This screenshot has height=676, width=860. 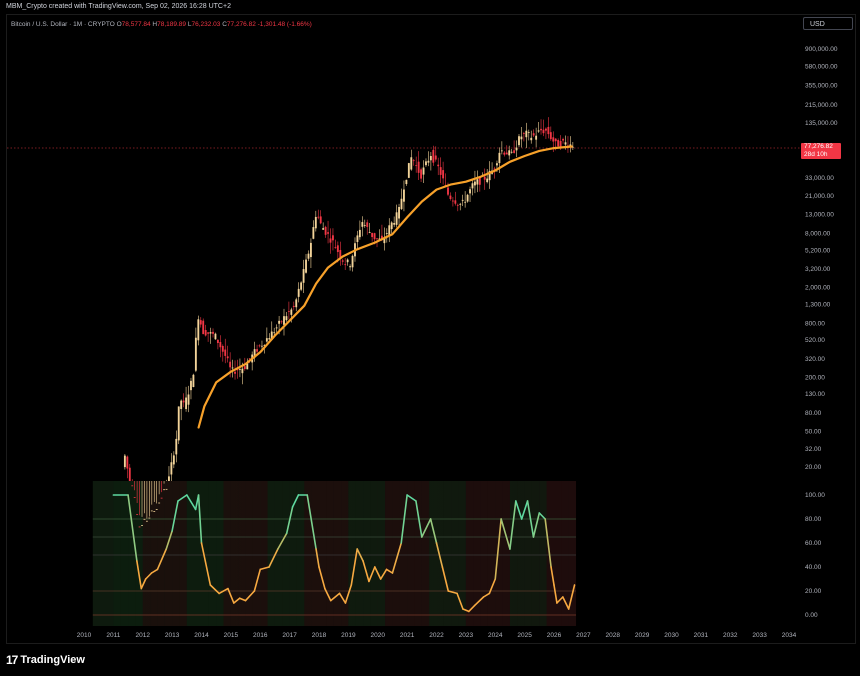 I want to click on low-value: 76,232.03, so click(x=206, y=24).